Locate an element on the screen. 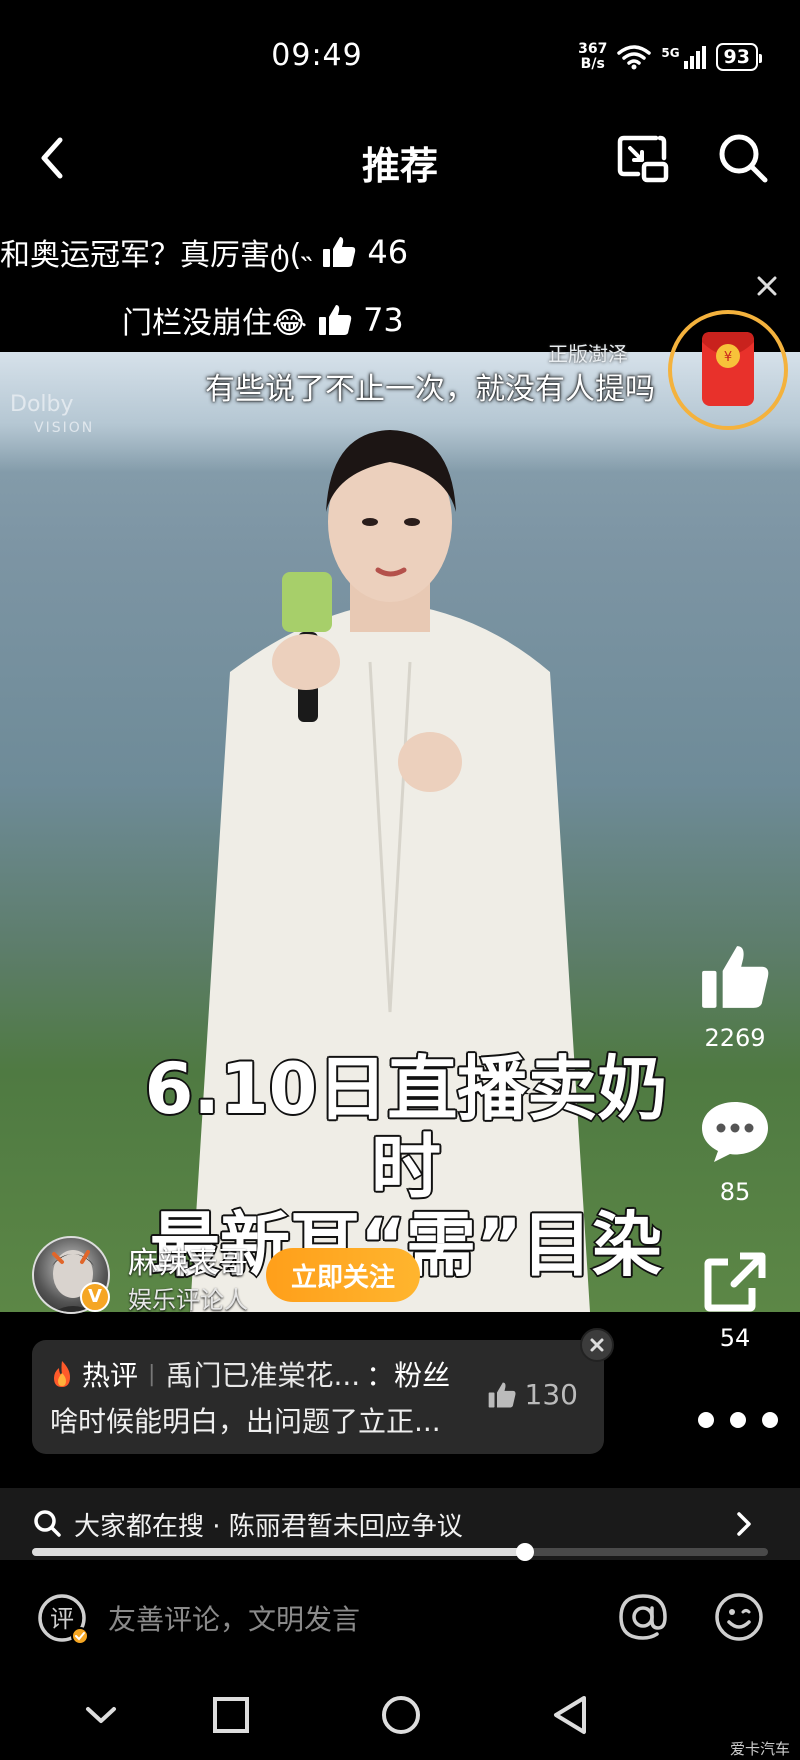 The width and height of the screenshot is (800, 1760). comment-input: 友善评论，文明发言 is located at coordinates (234, 1618).